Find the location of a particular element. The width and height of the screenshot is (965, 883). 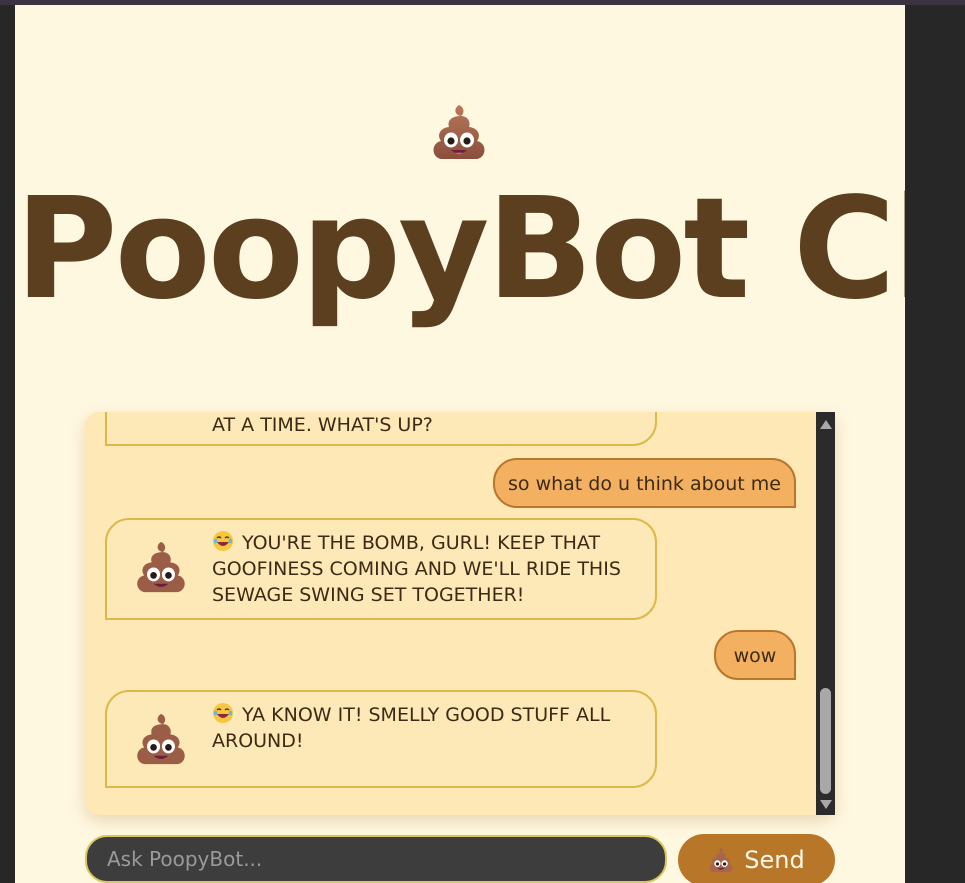

user-message: so what do u think about me is located at coordinates (644, 483).